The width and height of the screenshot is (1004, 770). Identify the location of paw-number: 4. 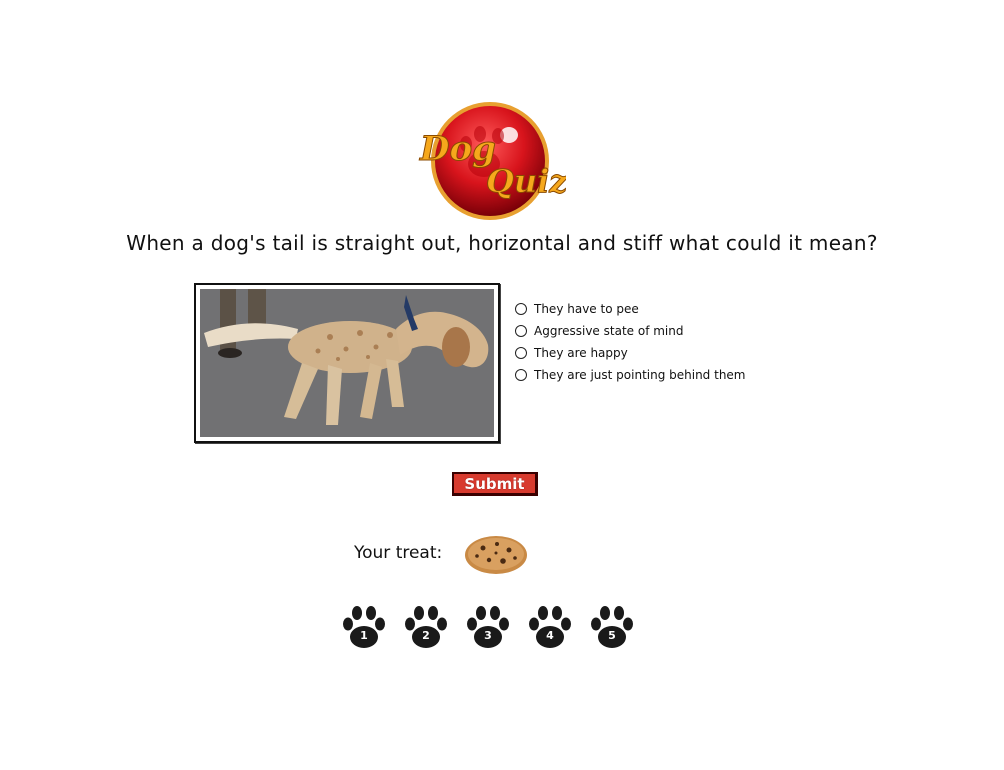
(550, 635).